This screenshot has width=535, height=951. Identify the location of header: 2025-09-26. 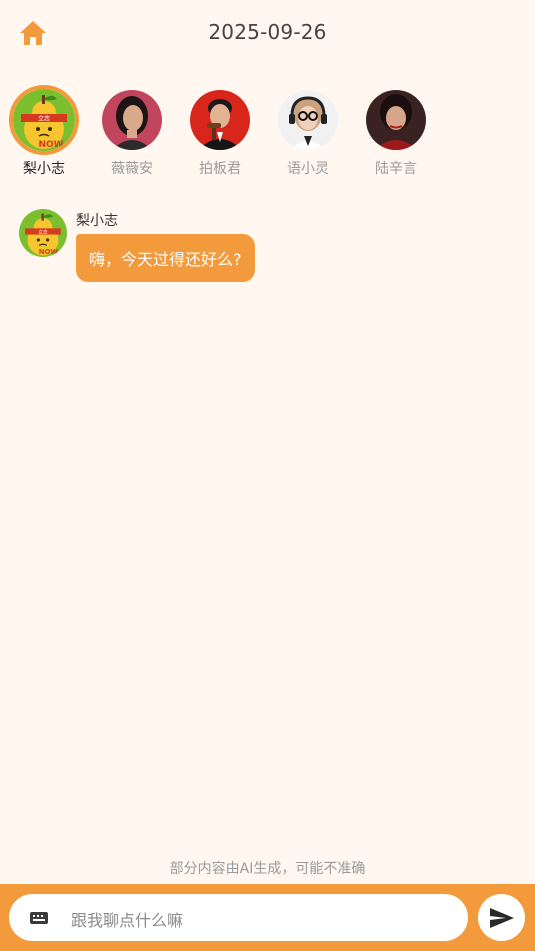
(267, 33).